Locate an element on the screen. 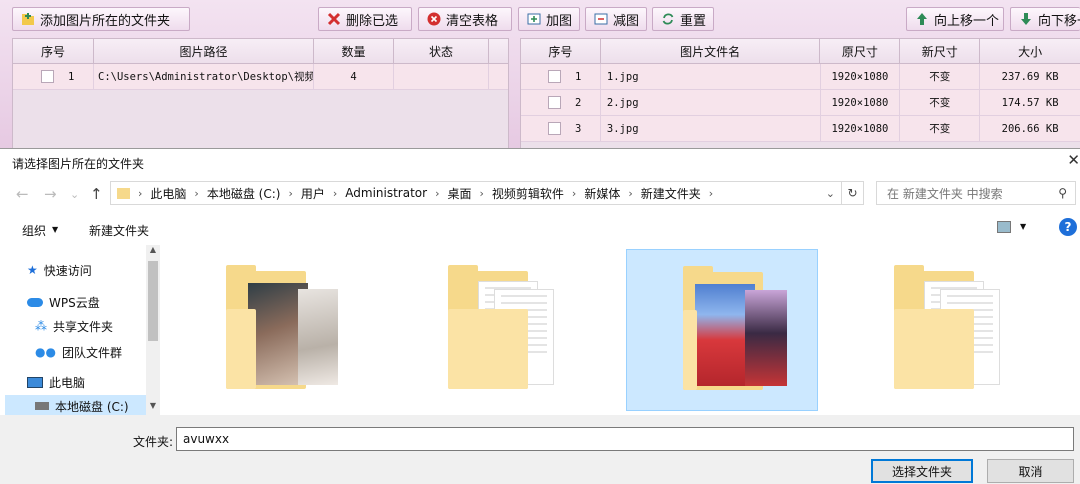 The height and width of the screenshot is (484, 1080). folder-item-selected is located at coordinates (722, 330).